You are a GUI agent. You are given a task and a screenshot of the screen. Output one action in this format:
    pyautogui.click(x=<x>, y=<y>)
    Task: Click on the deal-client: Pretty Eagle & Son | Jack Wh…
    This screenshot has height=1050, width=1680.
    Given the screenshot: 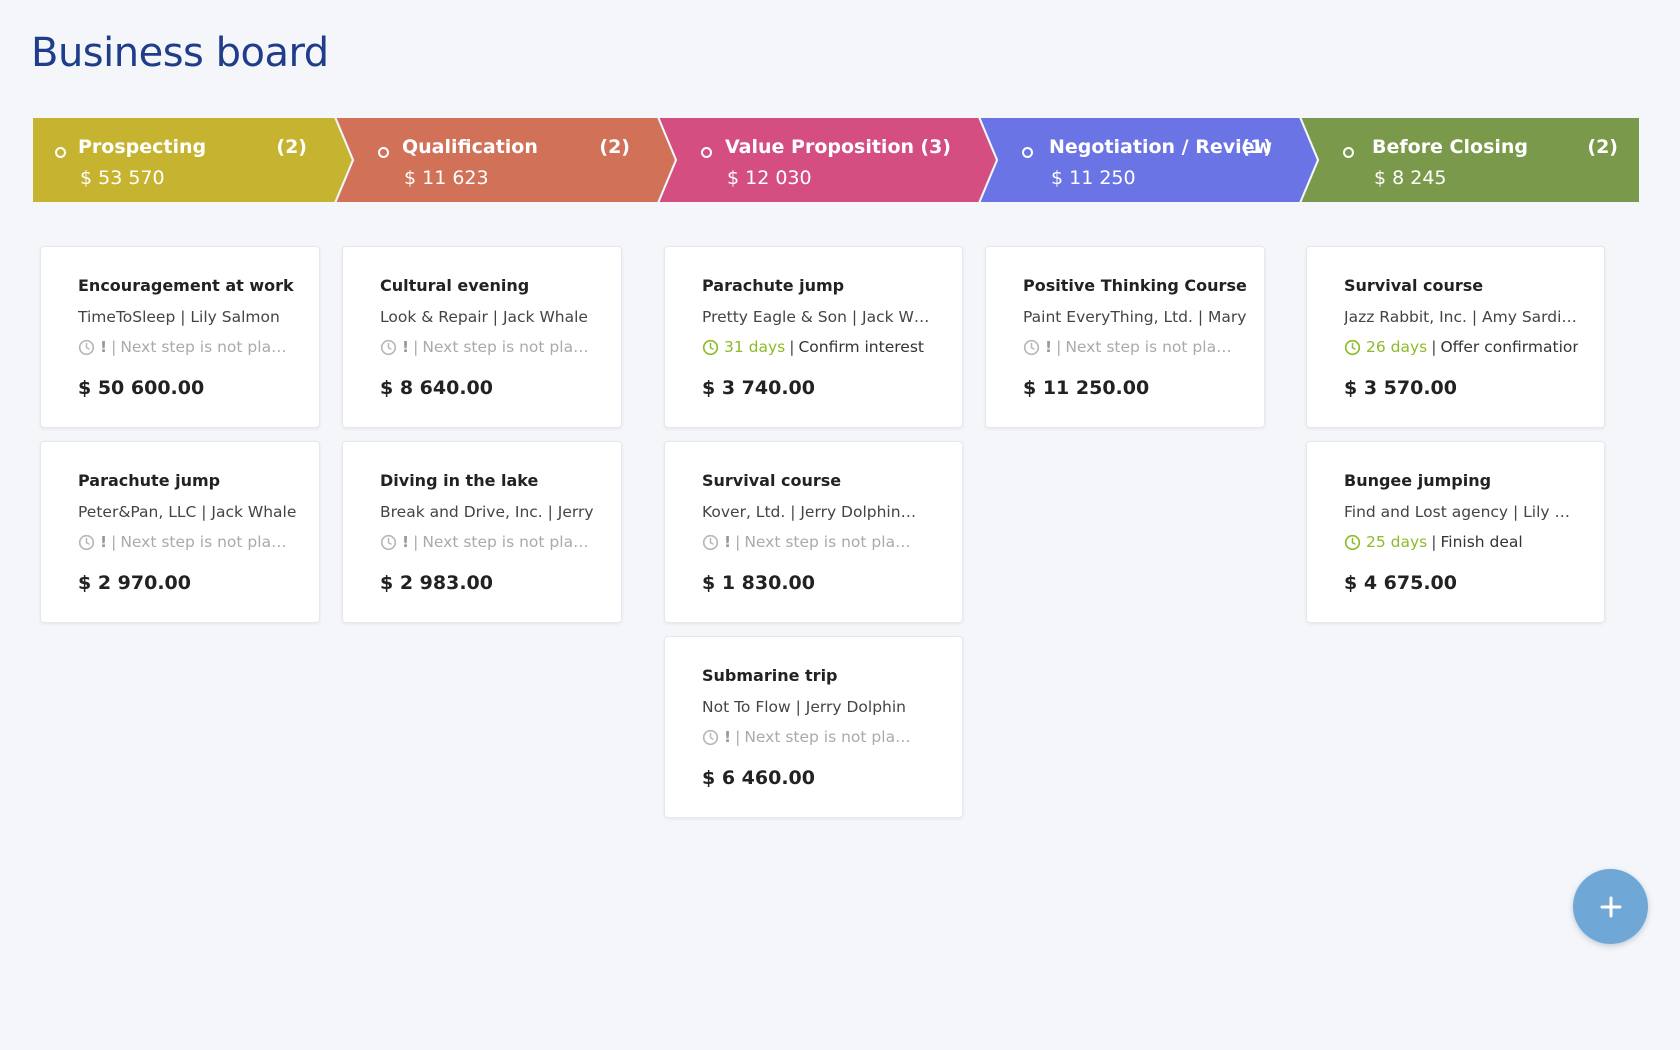 What is the action you would take?
    pyautogui.click(x=819, y=317)
    